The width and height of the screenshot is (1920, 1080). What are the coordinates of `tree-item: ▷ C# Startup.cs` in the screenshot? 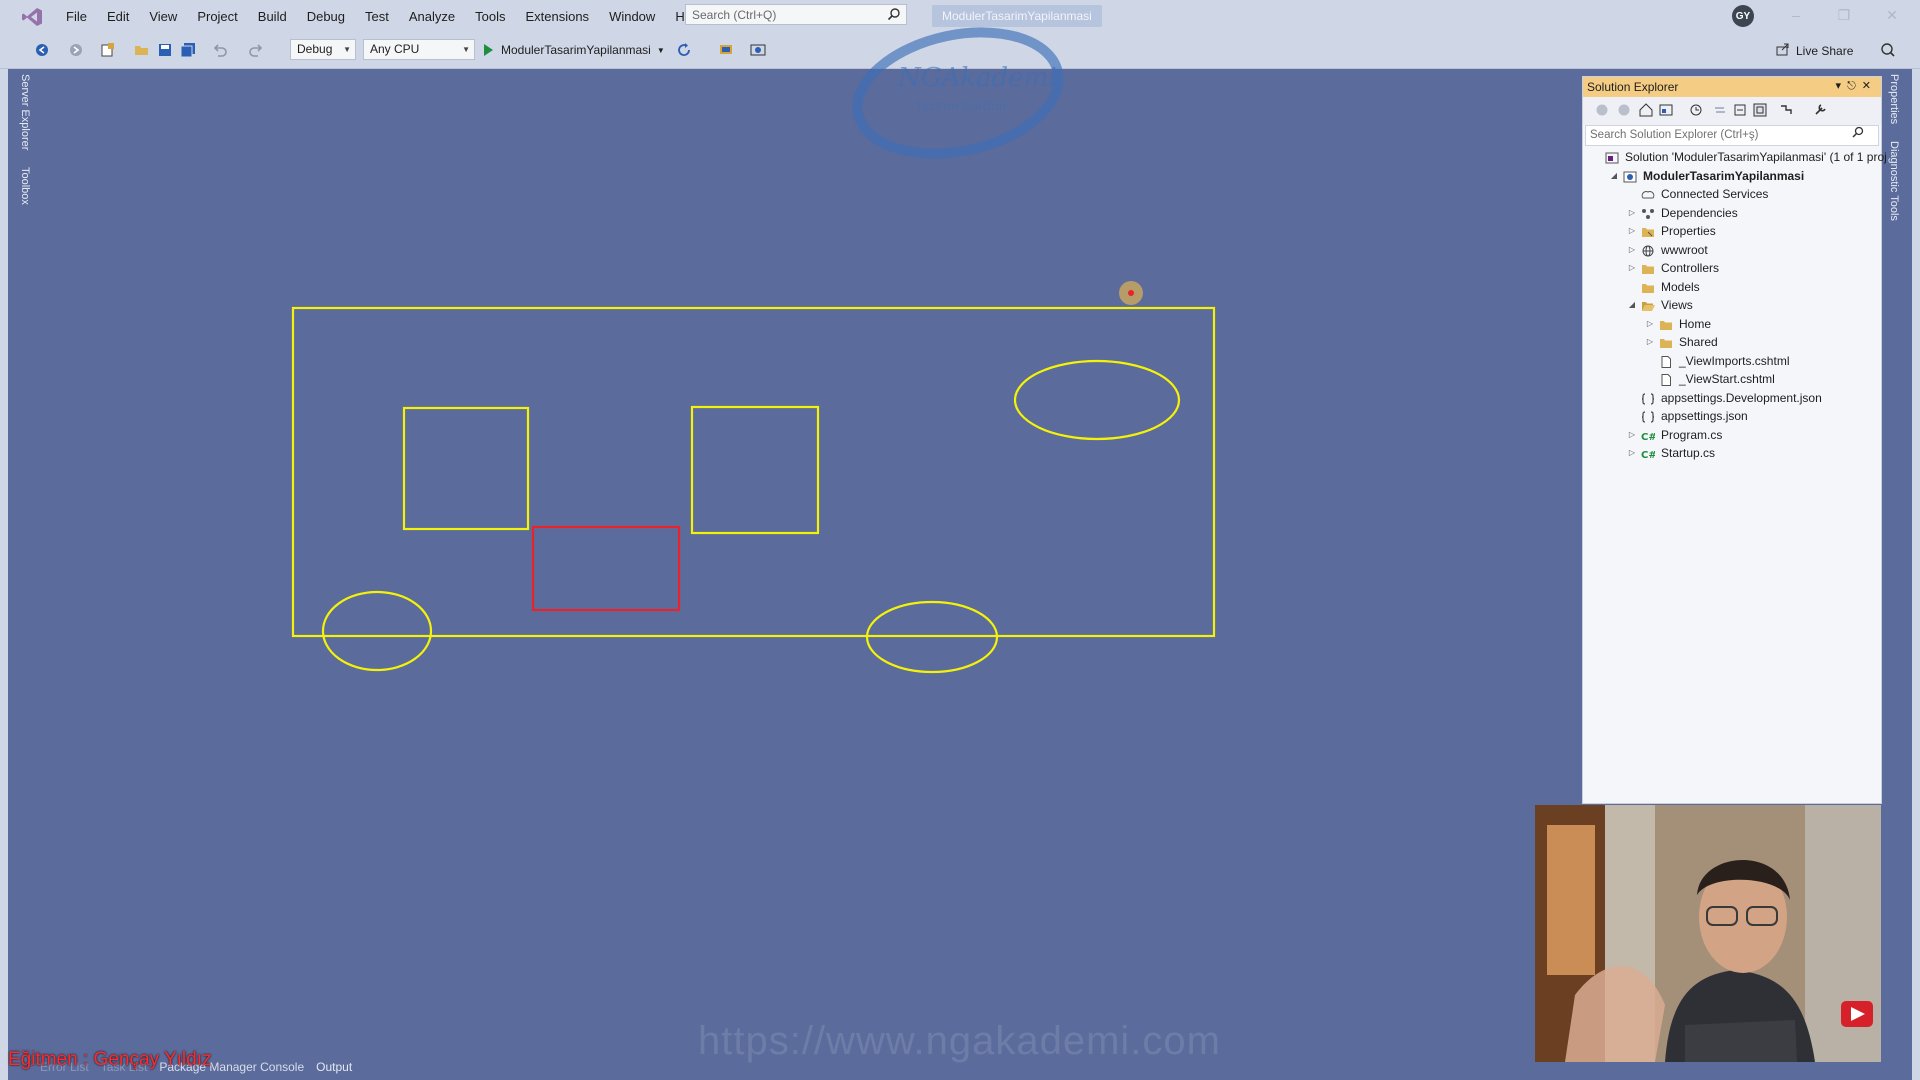 It's located at (1732, 453).